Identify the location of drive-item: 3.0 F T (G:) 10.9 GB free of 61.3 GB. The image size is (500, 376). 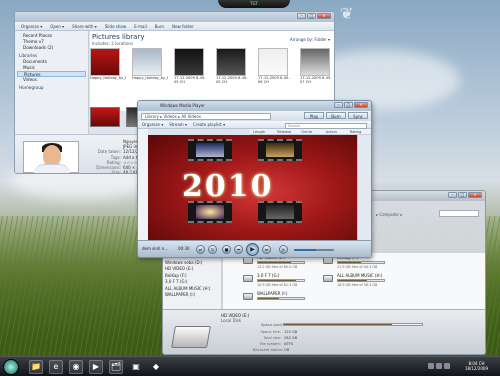
(283, 280).